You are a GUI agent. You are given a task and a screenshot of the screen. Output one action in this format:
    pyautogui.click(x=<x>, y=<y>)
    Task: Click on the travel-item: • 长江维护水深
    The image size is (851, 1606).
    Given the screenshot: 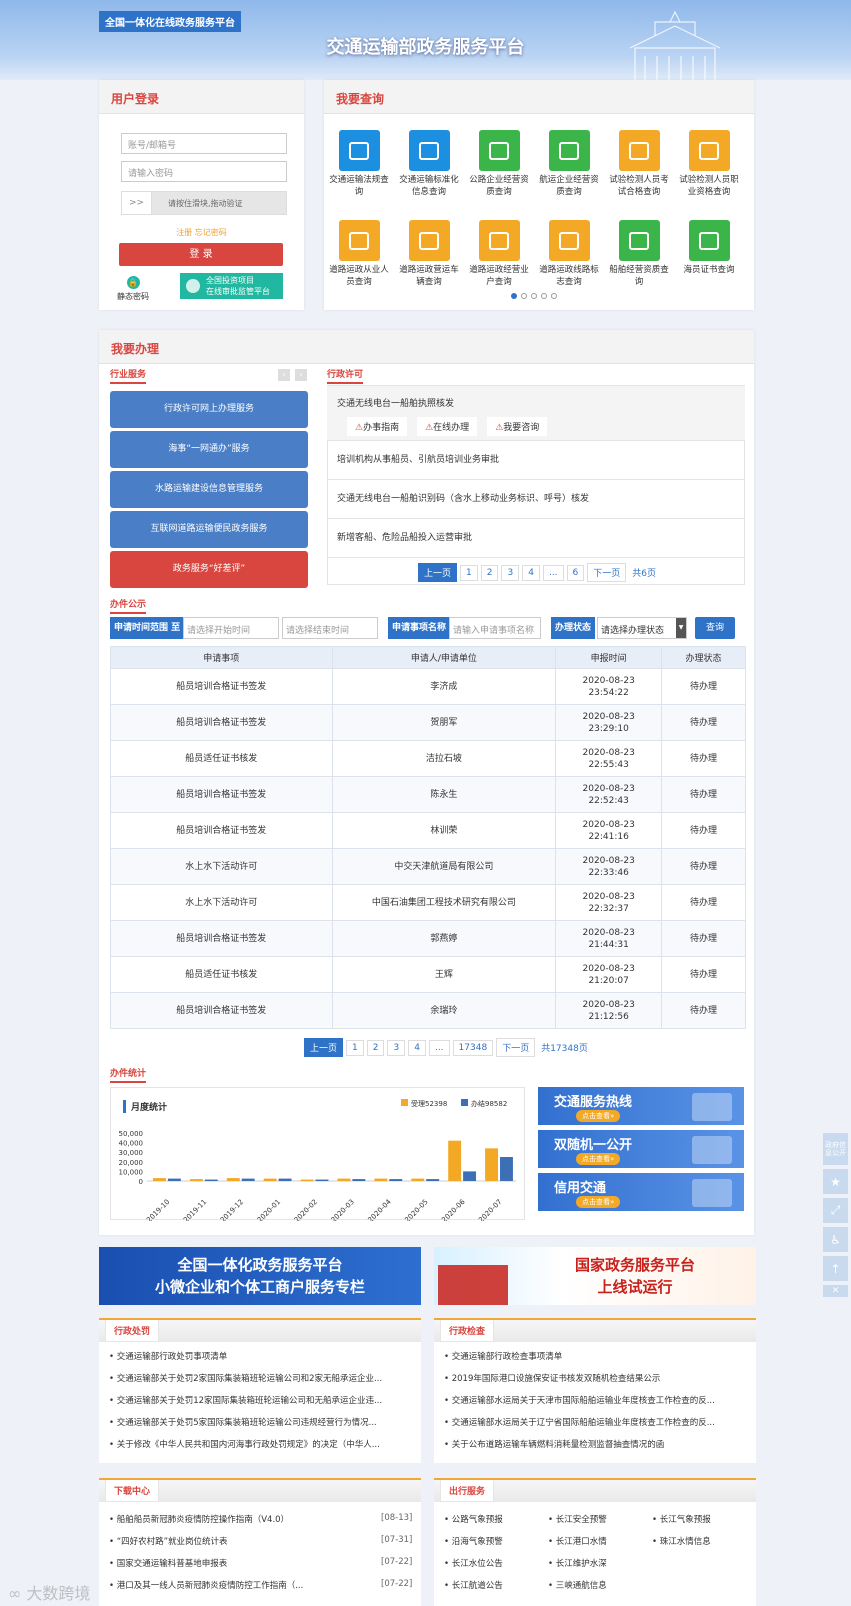 What is the action you would take?
    pyautogui.click(x=595, y=1563)
    